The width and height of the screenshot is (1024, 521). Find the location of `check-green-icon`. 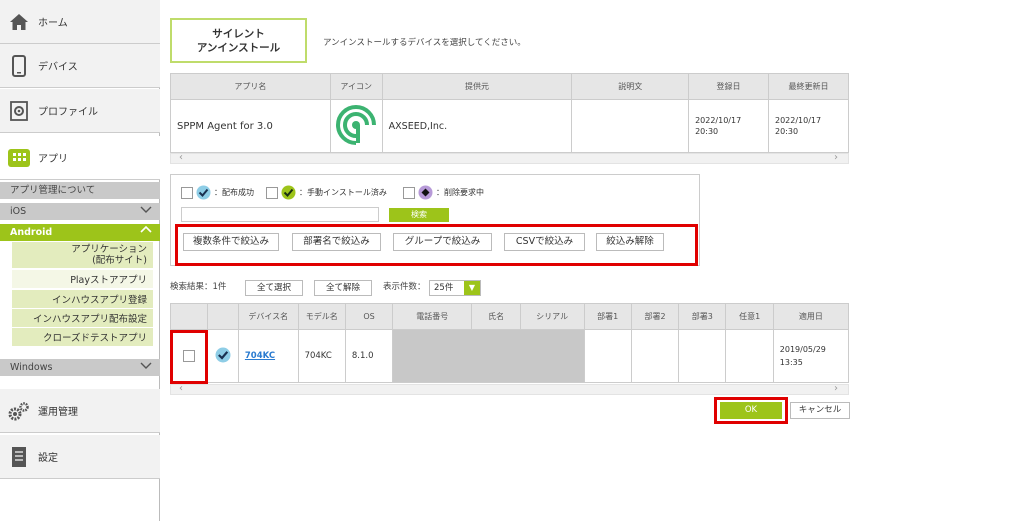

check-green-icon is located at coordinates (288, 192).